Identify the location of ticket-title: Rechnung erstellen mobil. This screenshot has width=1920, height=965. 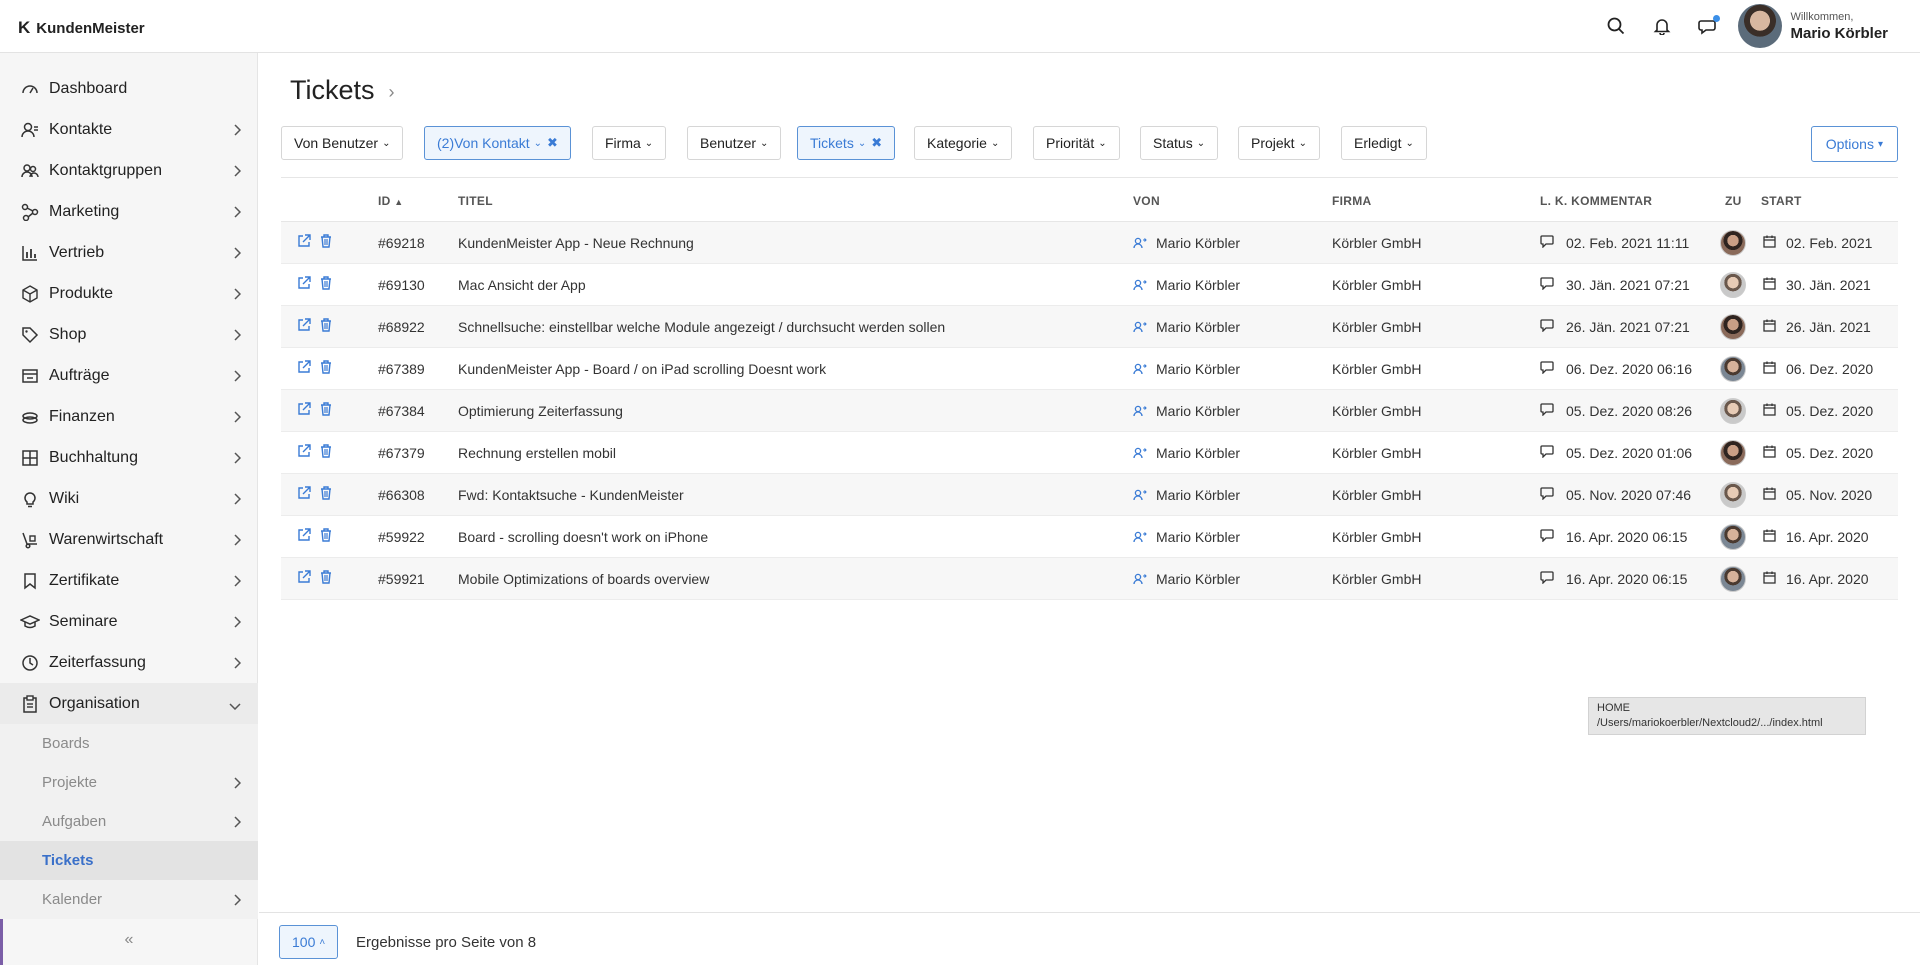
(537, 453).